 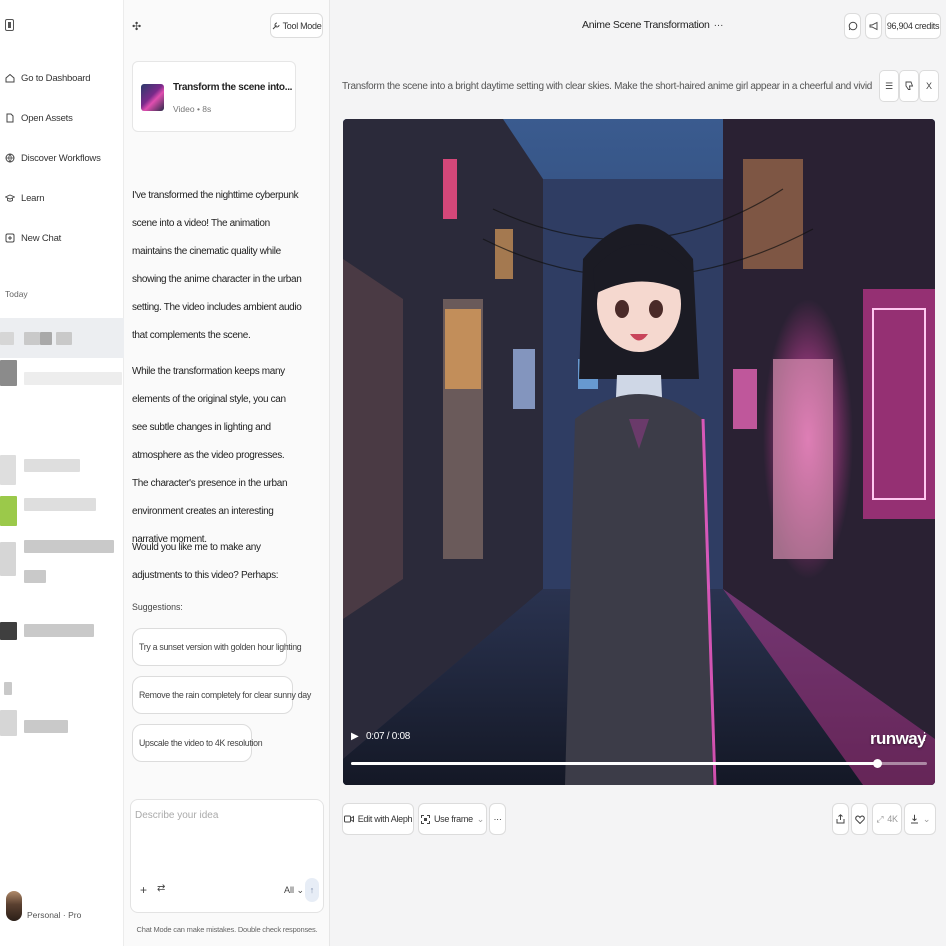 I want to click on upscale-4k-button: ⤢ 4K, so click(x=887, y=819).